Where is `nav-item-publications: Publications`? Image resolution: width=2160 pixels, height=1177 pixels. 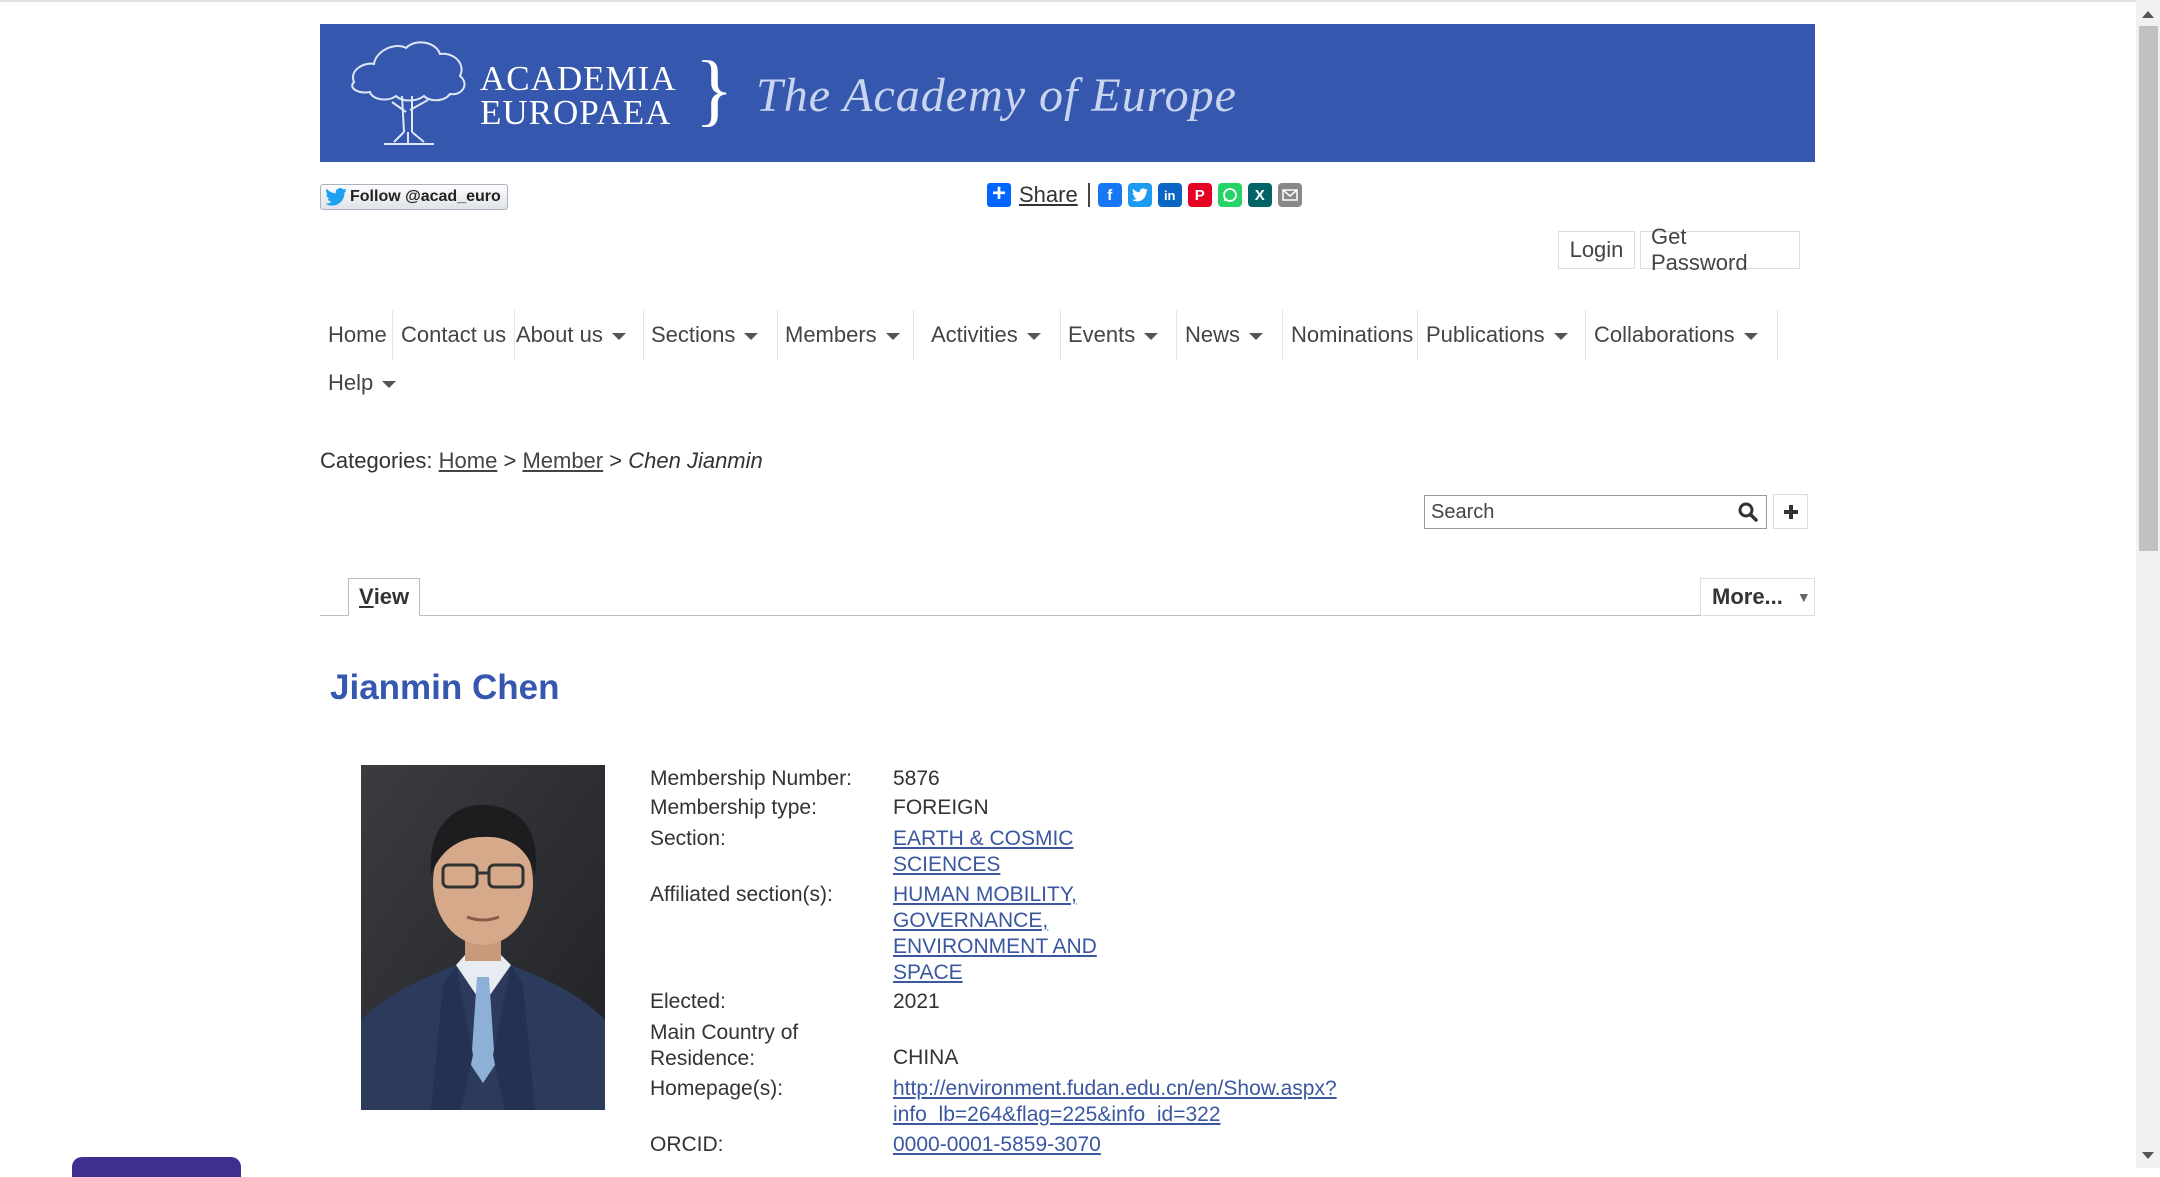 nav-item-publications: Publications is located at coordinates (1502, 335).